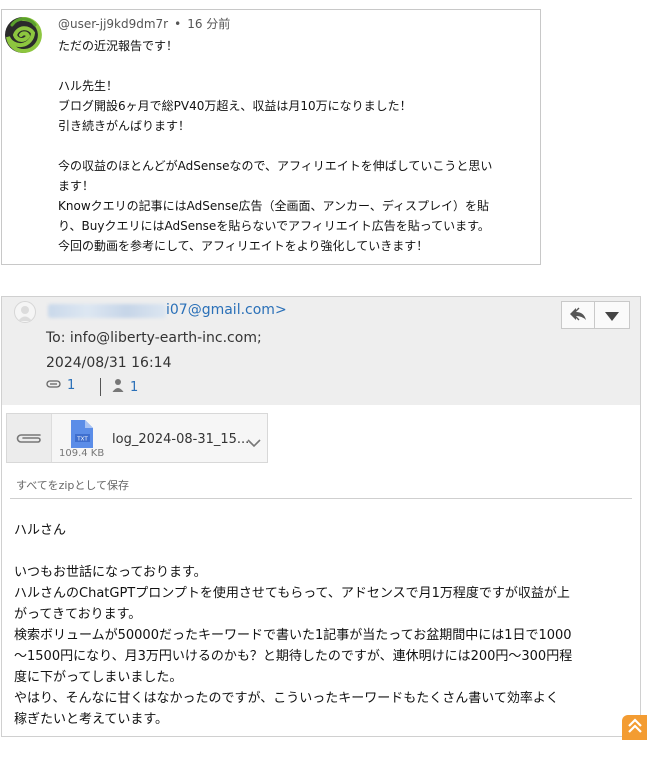 The image size is (647, 777). I want to click on scroll-top-button, so click(634, 727).